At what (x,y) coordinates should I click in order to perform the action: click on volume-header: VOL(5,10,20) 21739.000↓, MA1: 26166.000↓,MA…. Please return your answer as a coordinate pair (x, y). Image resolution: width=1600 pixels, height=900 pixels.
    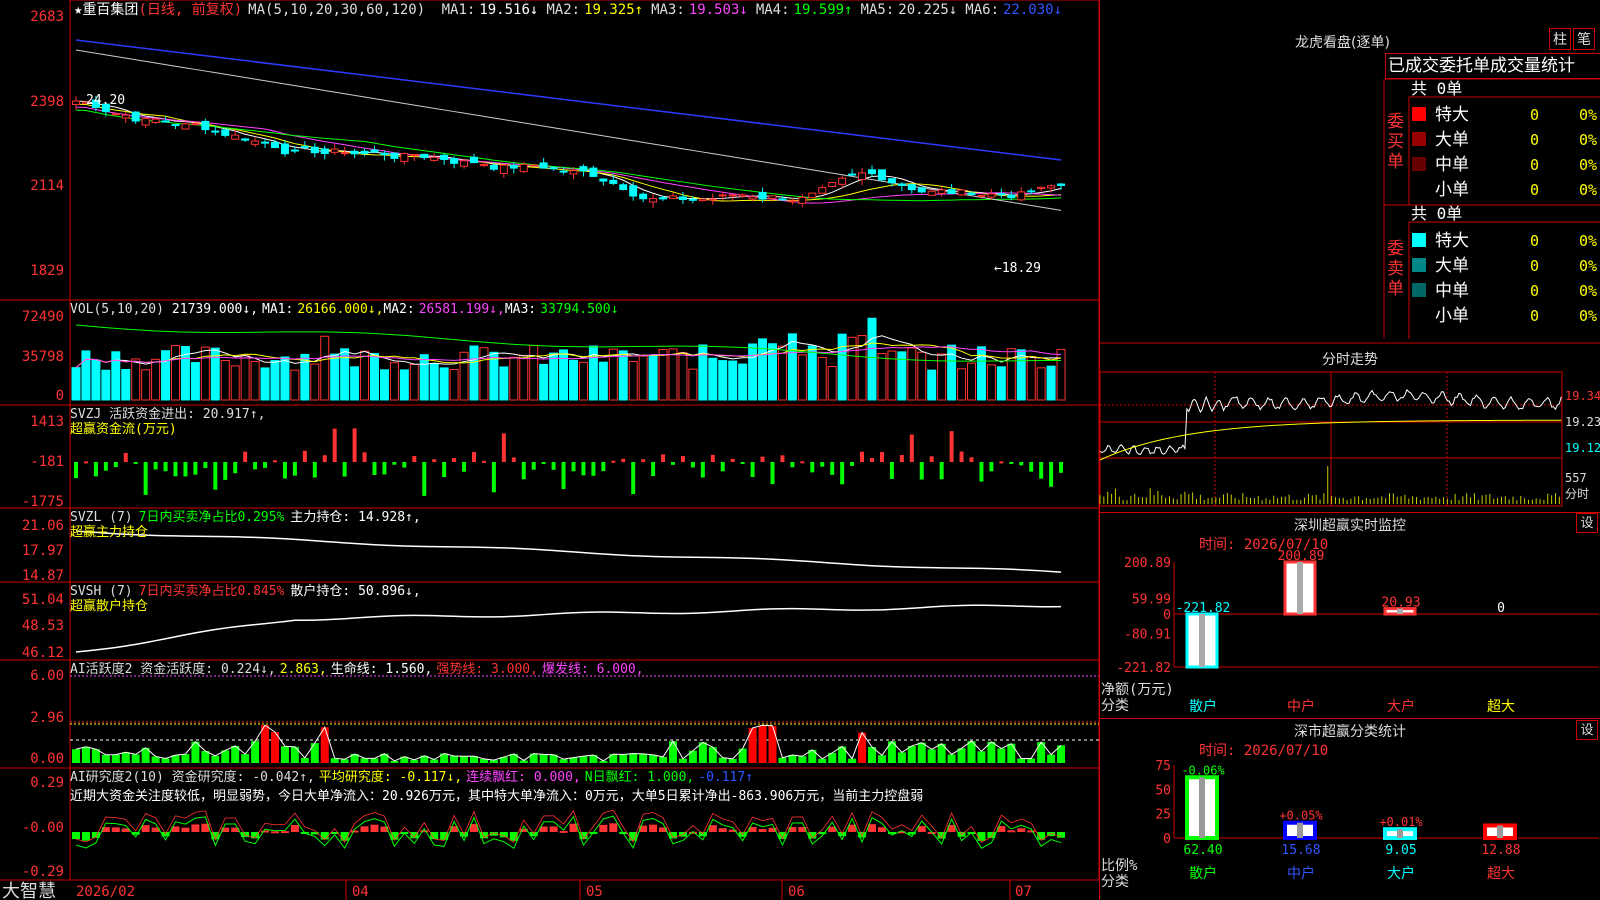
    Looking at the image, I should click on (344, 309).